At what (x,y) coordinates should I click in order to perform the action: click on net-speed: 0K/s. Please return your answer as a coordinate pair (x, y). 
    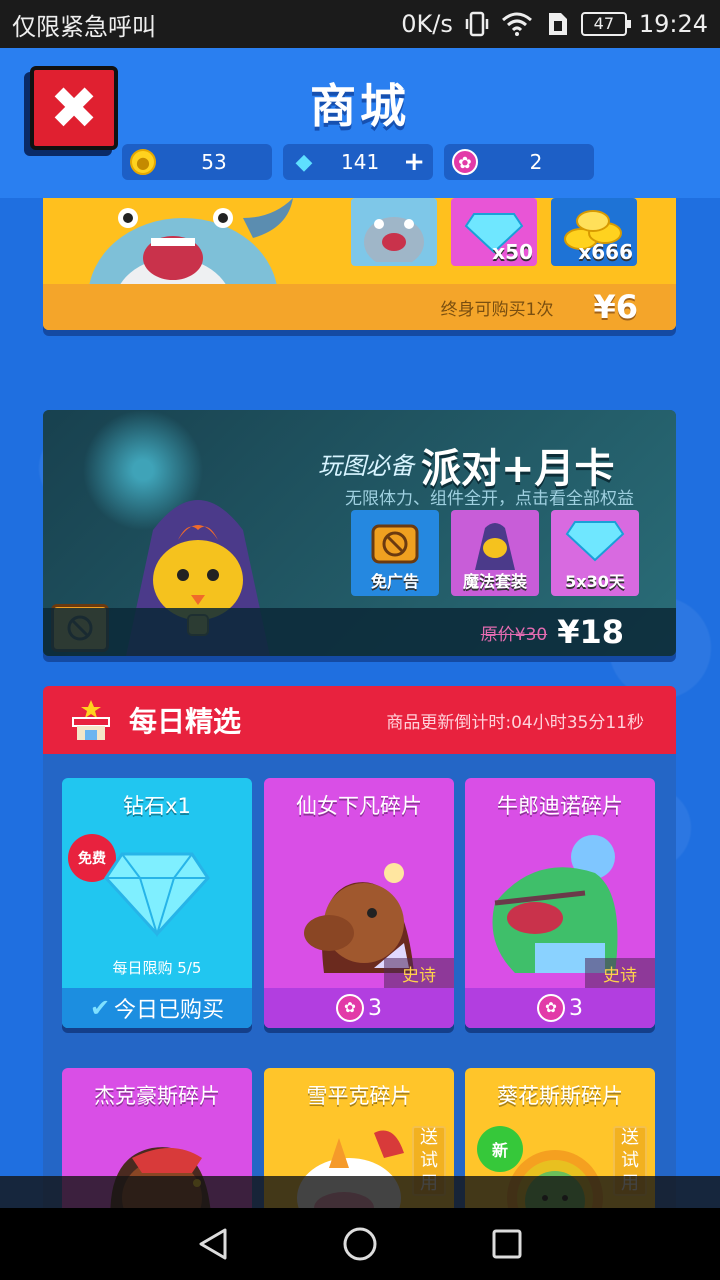
    Looking at the image, I should click on (427, 24).